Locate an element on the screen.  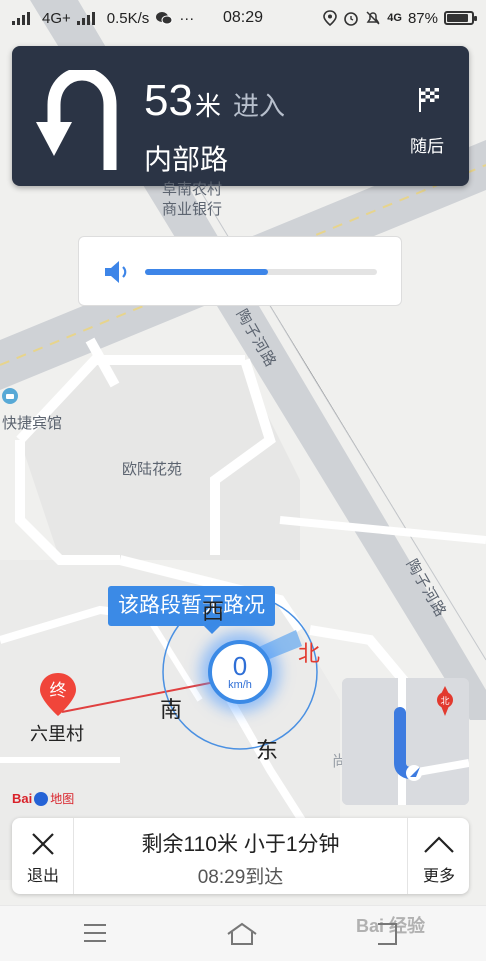
mute-bell-icon is located at coordinates (373, 18).